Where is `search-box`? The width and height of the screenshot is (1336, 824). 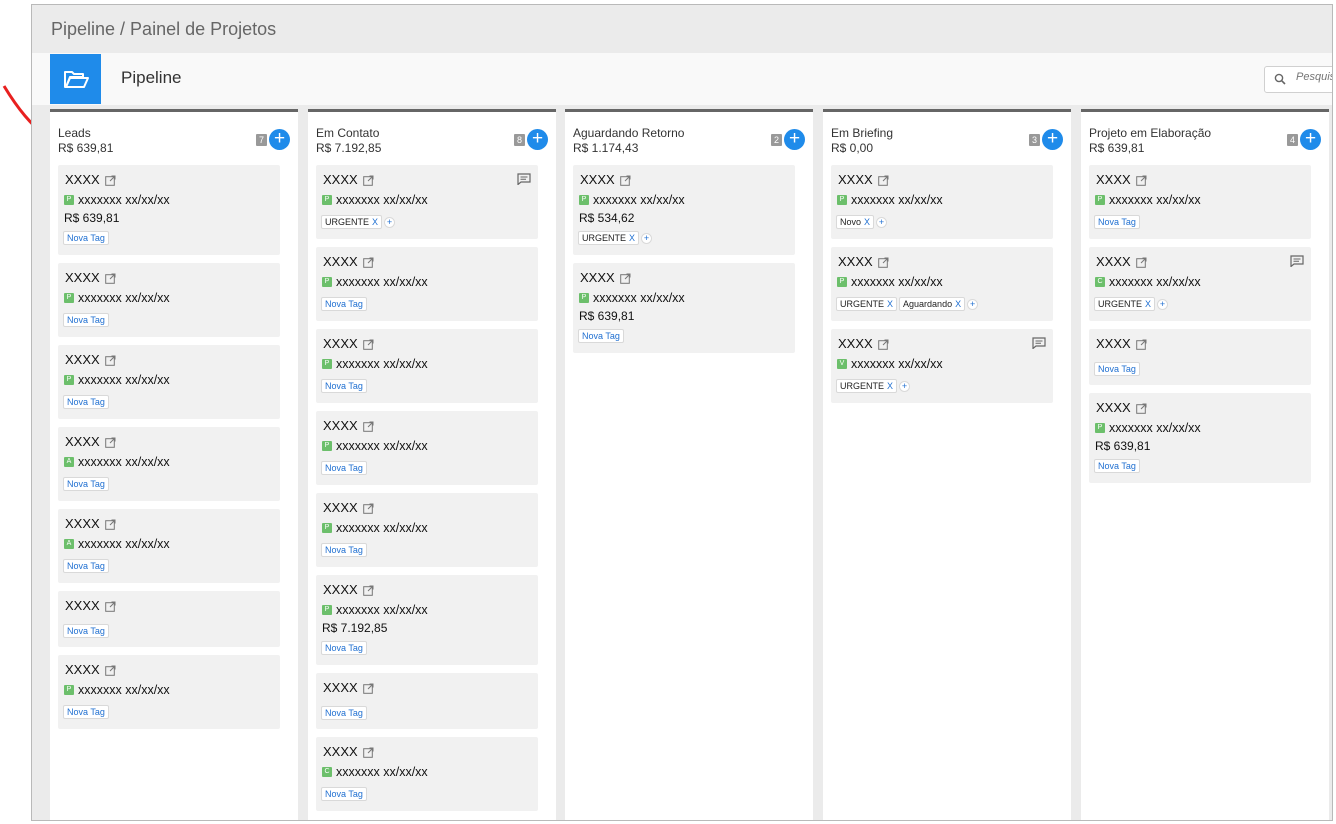
search-box is located at coordinates (1298, 79).